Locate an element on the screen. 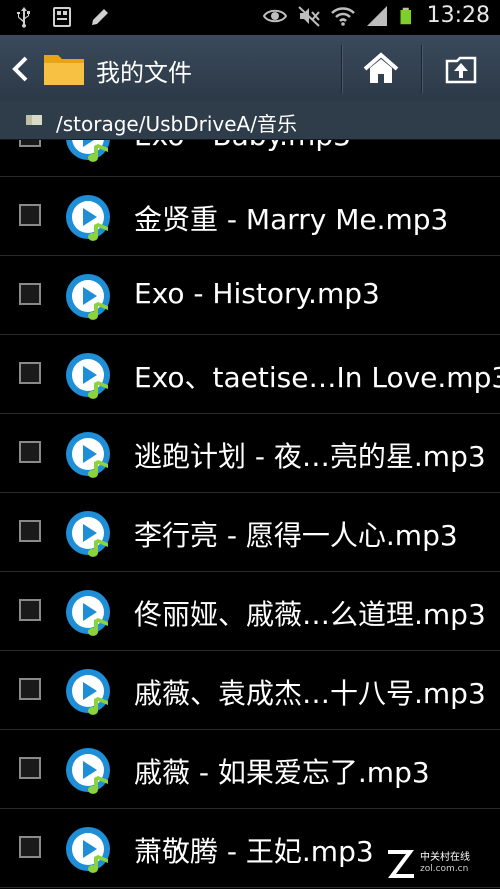  file-row: Exo - History.mp3 is located at coordinates (250, 296).